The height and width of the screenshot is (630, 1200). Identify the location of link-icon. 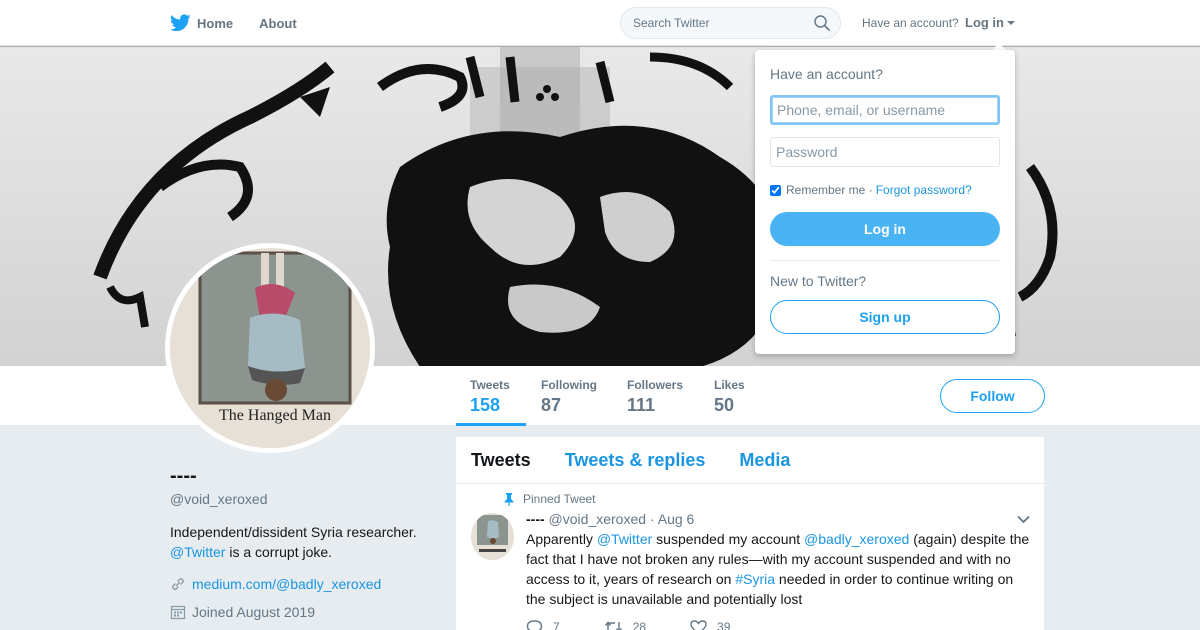
(178, 584).